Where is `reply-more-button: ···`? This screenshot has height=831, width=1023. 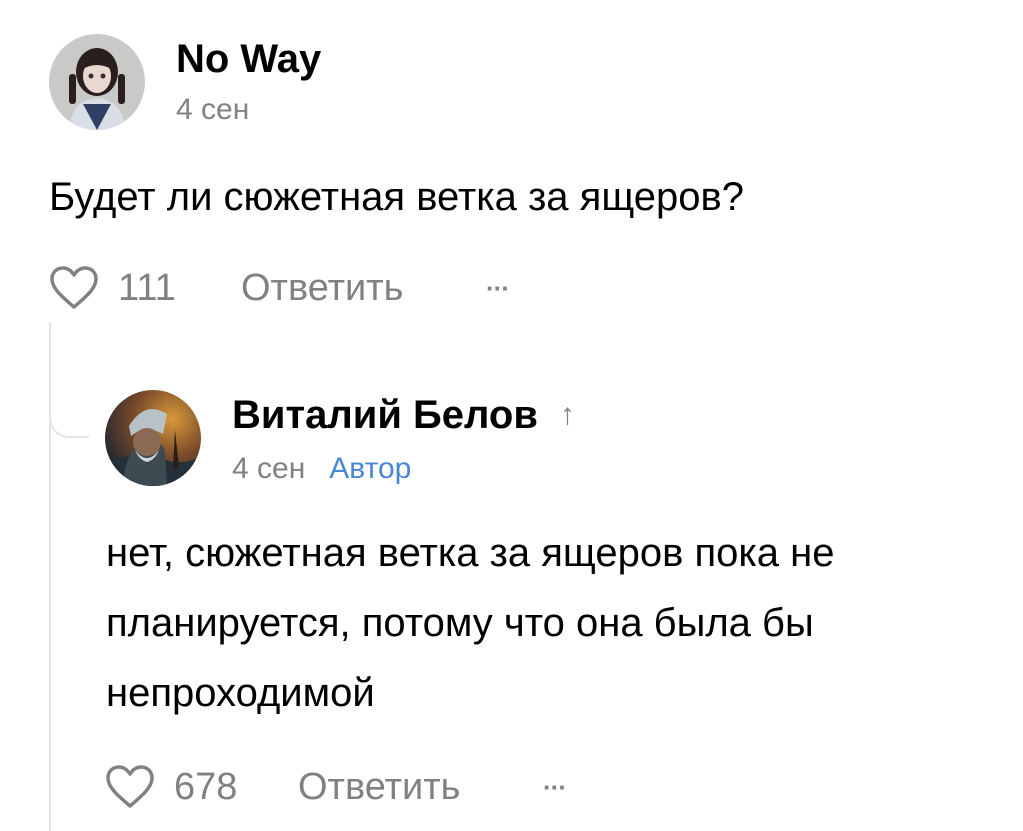 reply-more-button: ··· is located at coordinates (563, 787).